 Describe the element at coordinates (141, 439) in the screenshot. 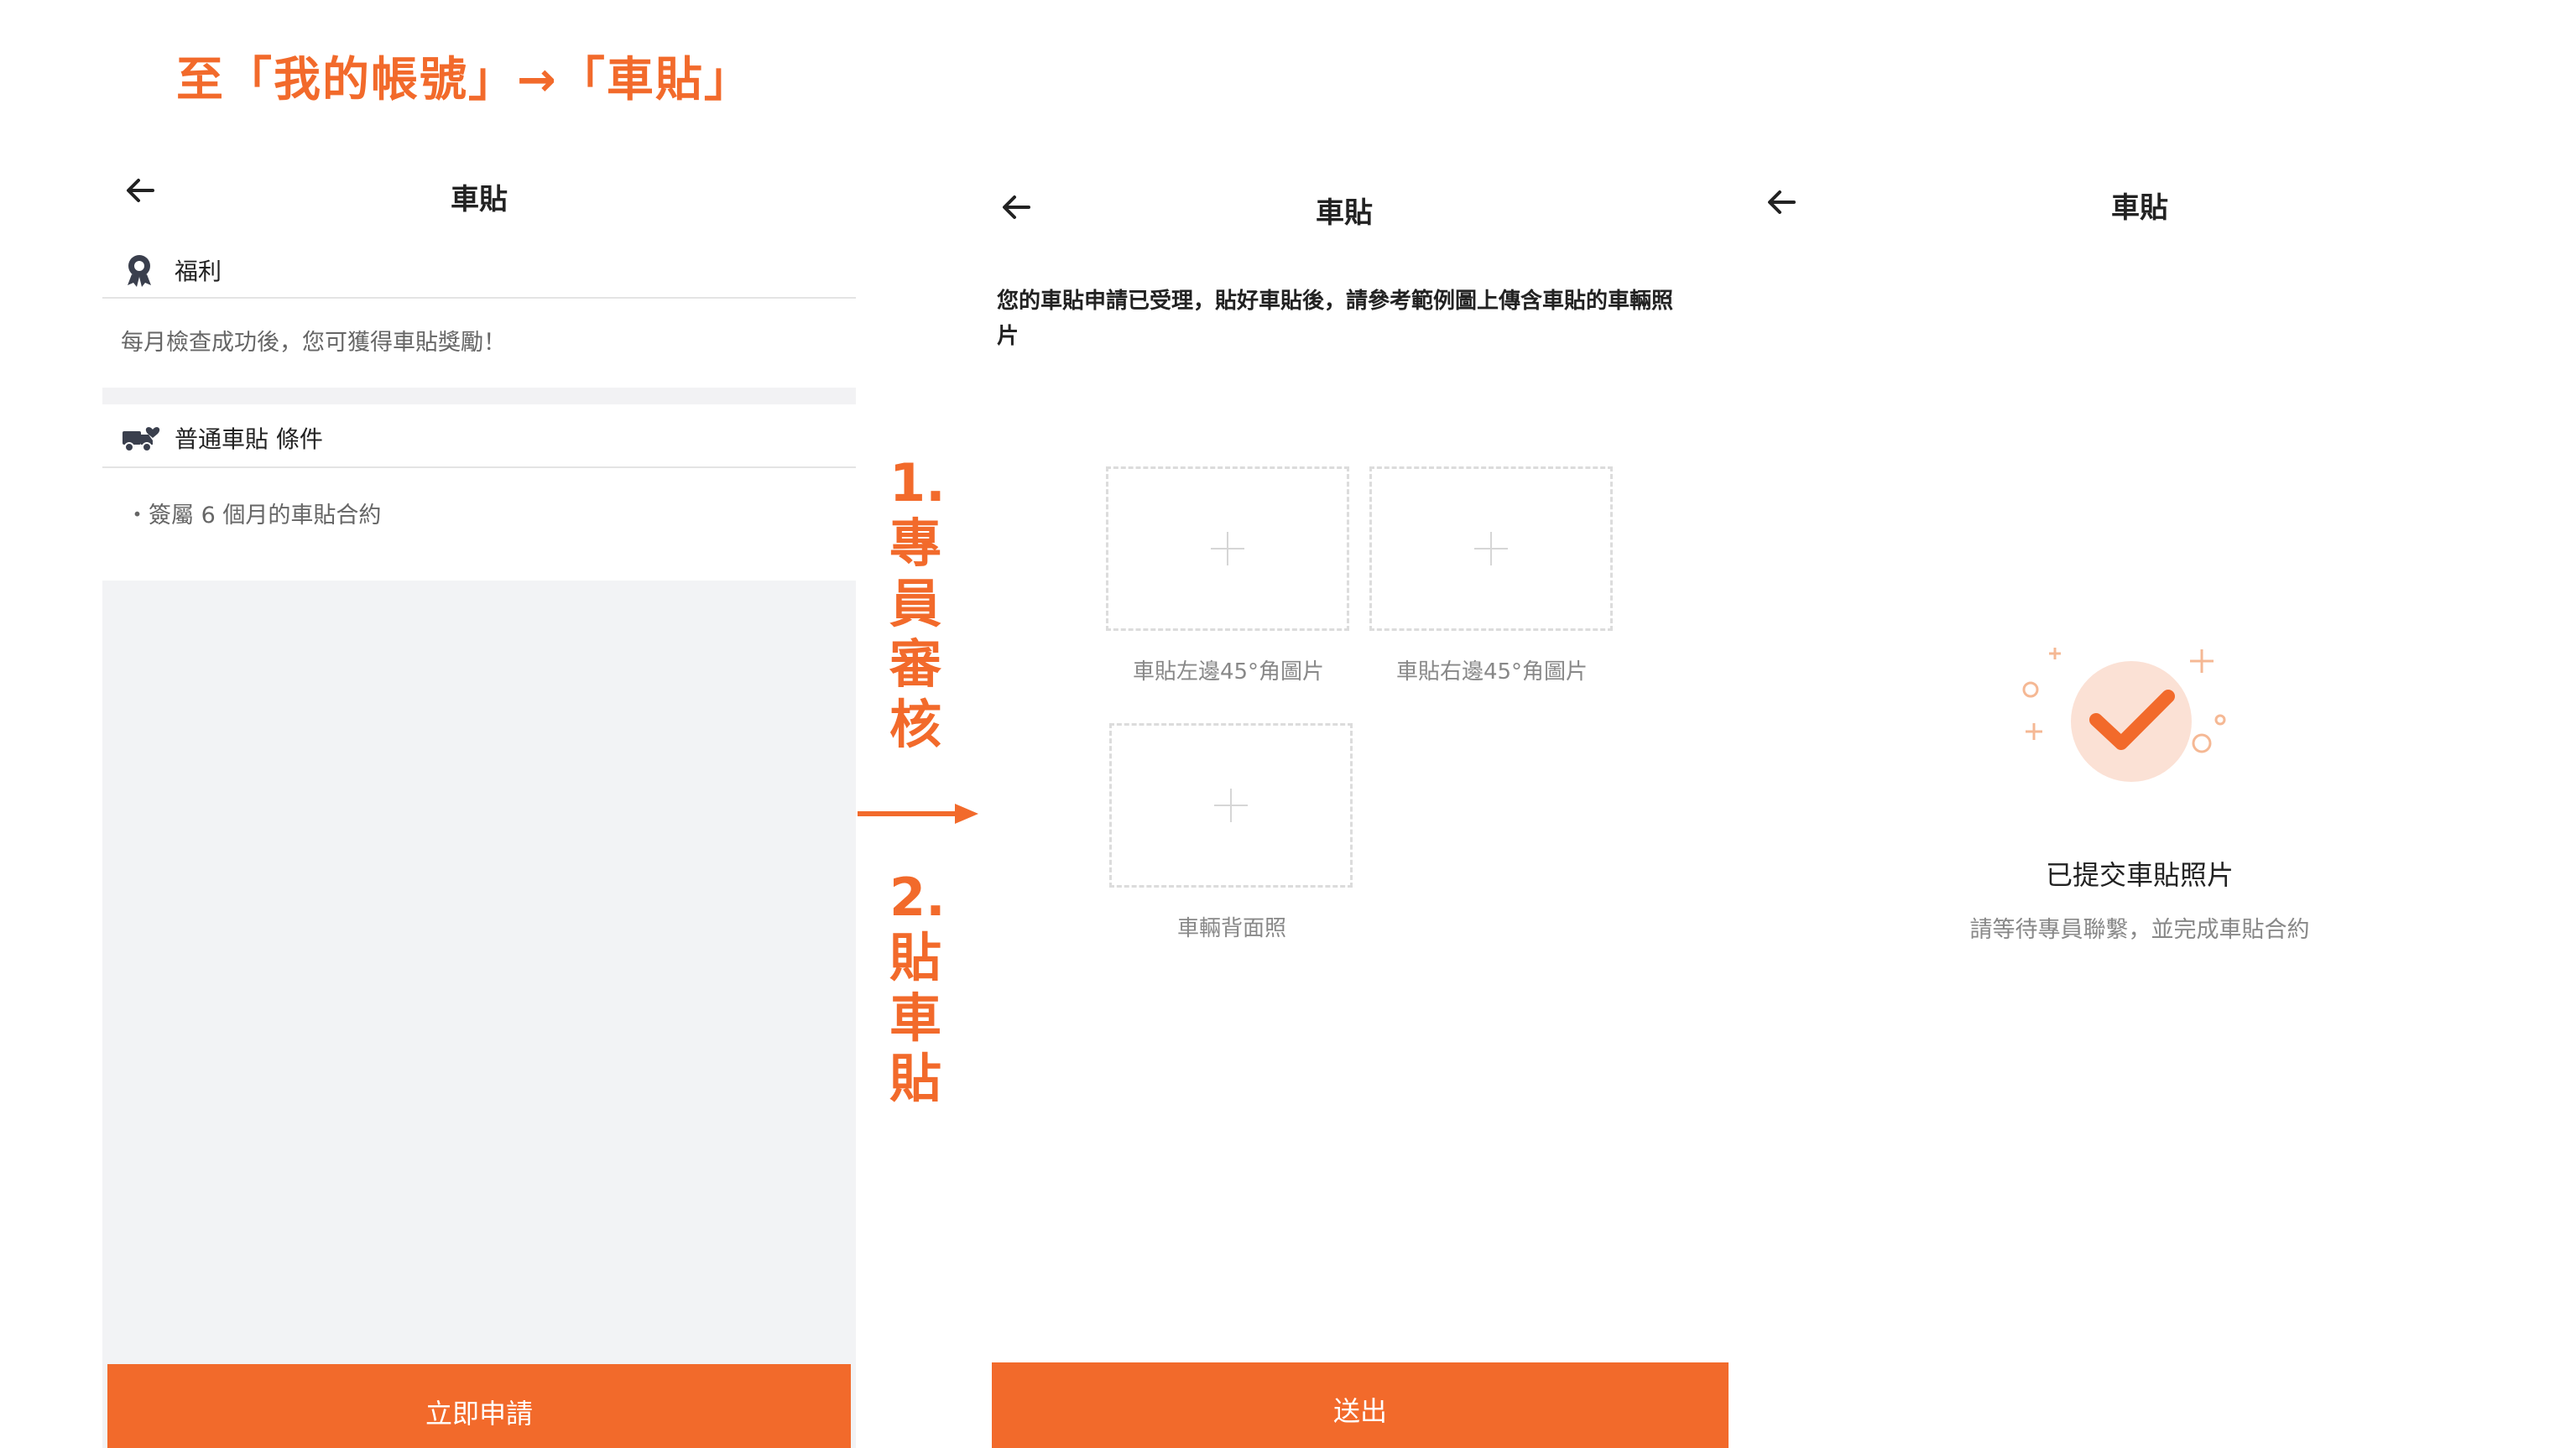

I see `truck-heart-icon` at that location.